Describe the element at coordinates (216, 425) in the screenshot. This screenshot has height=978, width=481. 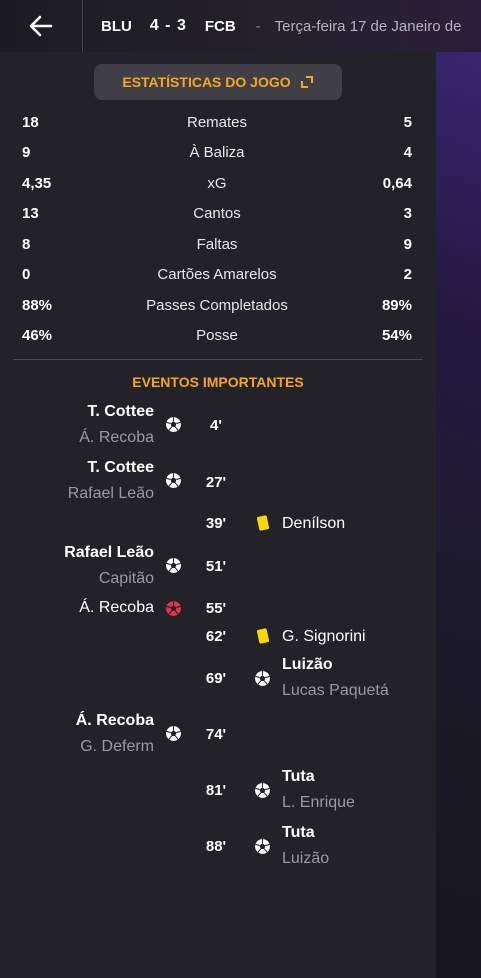
I see `event-minute: 4'` at that location.